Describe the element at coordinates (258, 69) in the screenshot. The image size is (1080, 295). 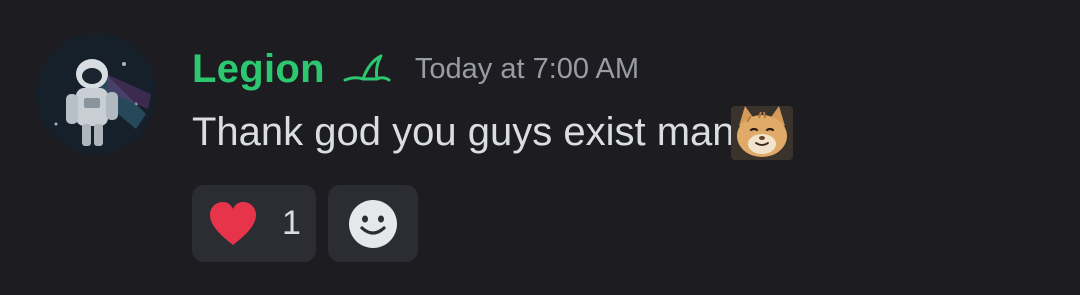
I see `username: Legion` at that location.